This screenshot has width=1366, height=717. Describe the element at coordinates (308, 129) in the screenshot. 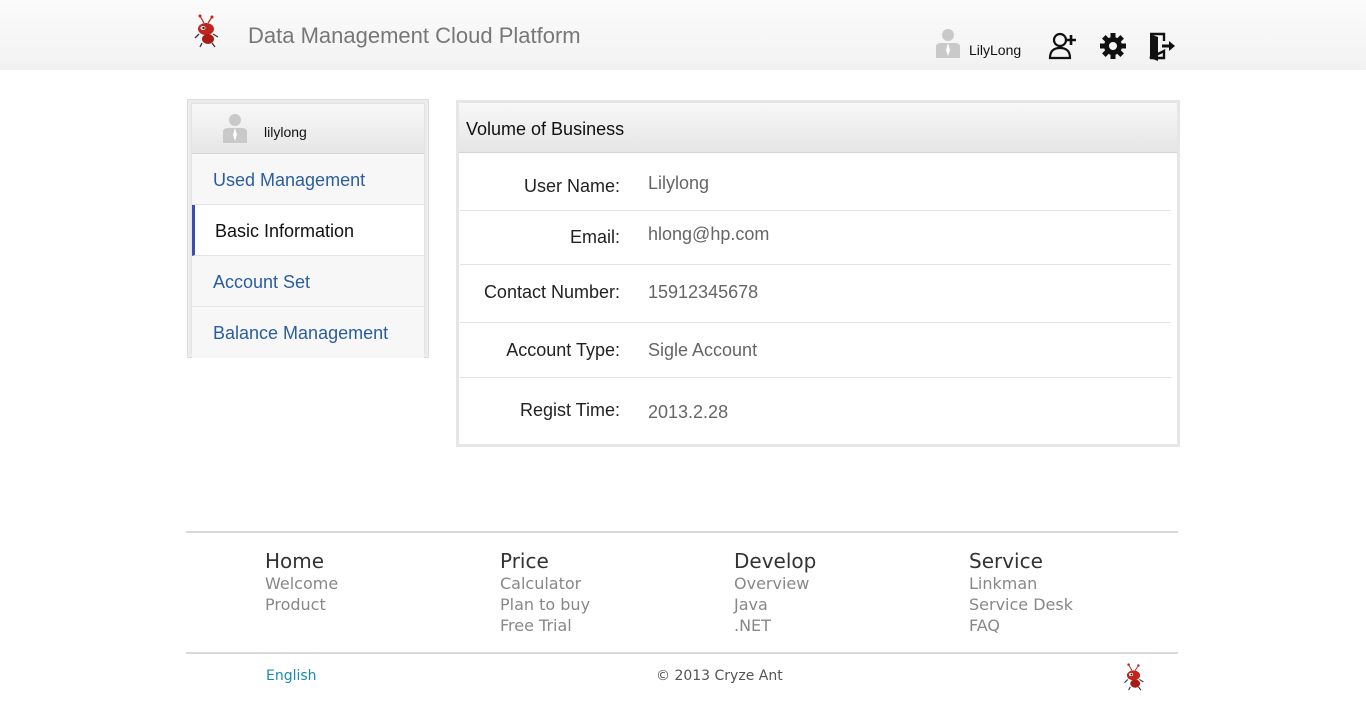

I see `sidebar-header: lilylong` at that location.